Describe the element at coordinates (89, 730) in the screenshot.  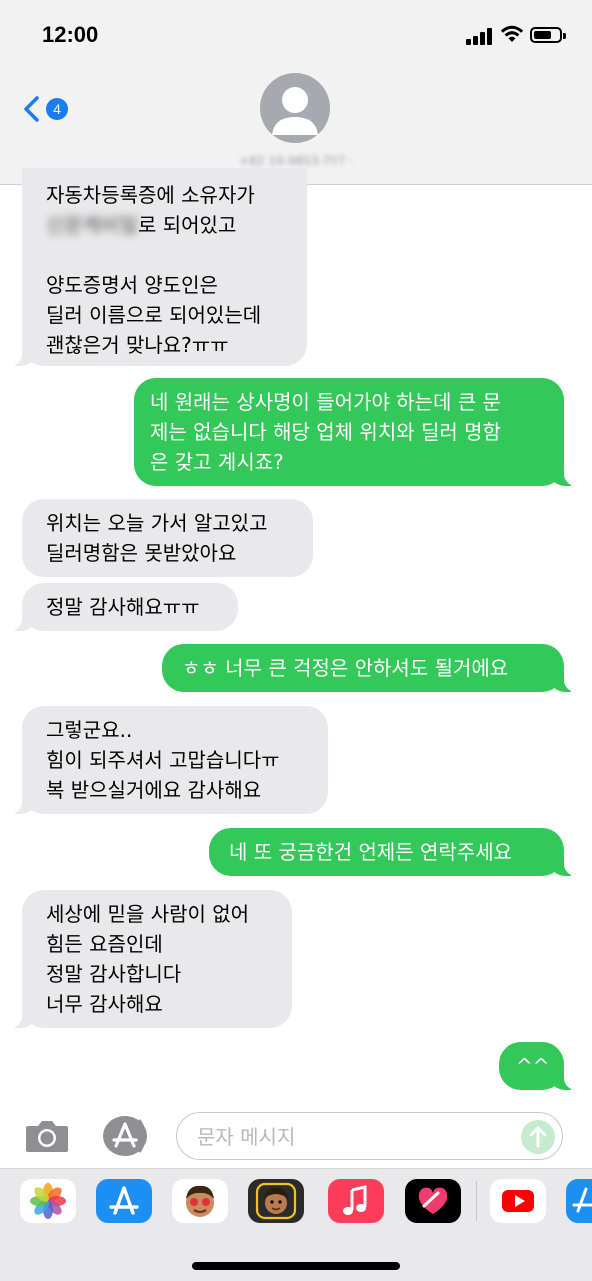
I see `message-text: 그렇군요..` at that location.